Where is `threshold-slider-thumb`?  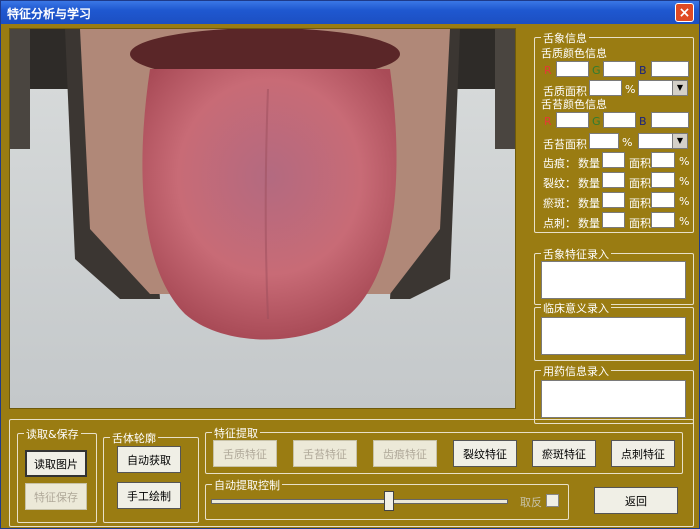 threshold-slider-thumb is located at coordinates (389, 501).